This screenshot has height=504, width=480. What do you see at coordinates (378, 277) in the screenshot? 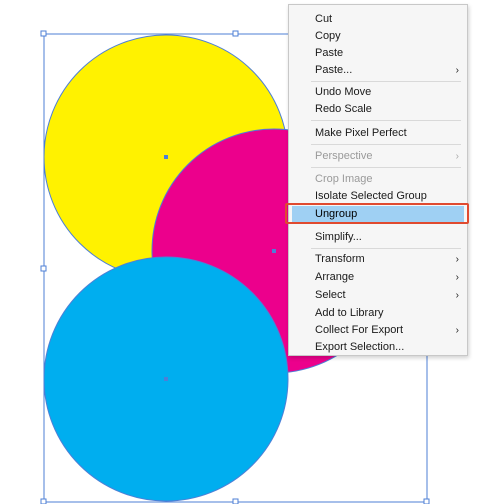
I see `menu-item-arrange: Arrange ›` at bounding box center [378, 277].